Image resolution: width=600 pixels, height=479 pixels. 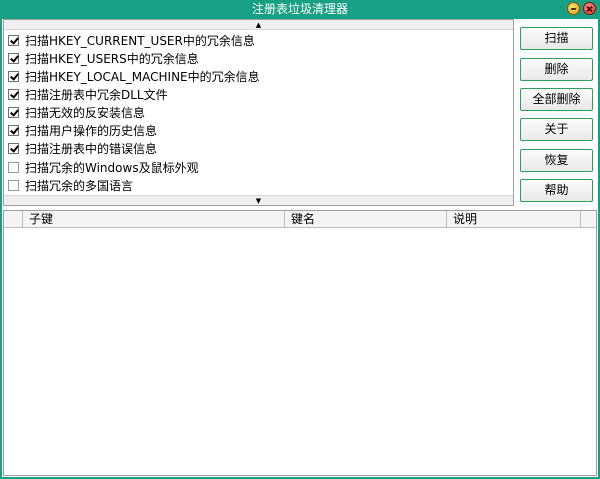 I want to click on option-label: 扫描HKEY_CURRENT_USER中的冗余信息, so click(x=140, y=40).